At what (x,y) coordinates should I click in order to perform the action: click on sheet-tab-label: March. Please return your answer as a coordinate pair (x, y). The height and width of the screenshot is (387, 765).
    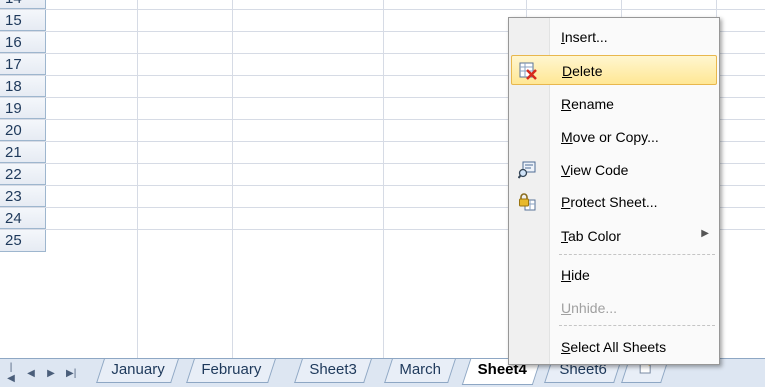
    Looking at the image, I should click on (420, 369).